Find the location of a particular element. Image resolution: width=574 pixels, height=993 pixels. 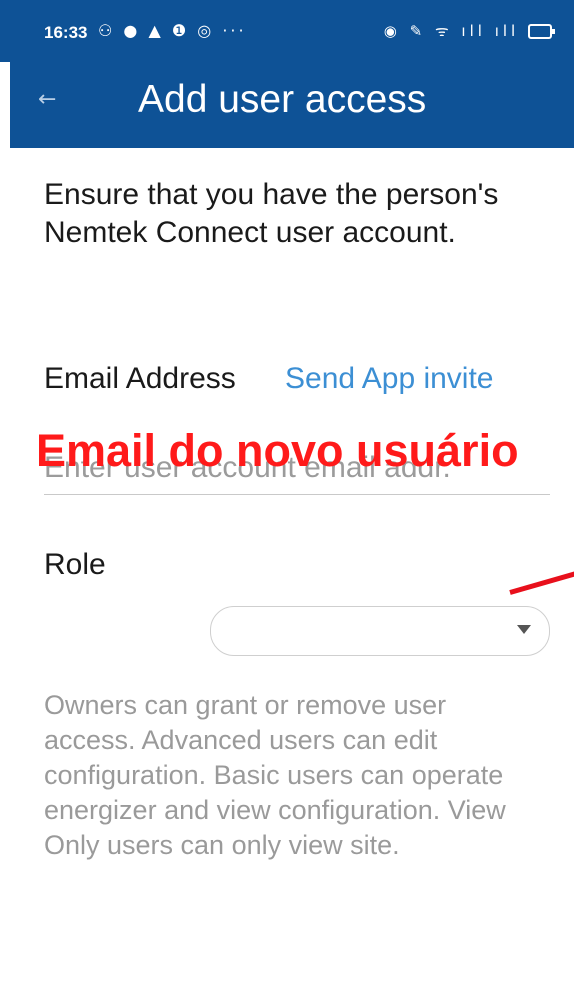

email-address-label: Email Address is located at coordinates (140, 378).